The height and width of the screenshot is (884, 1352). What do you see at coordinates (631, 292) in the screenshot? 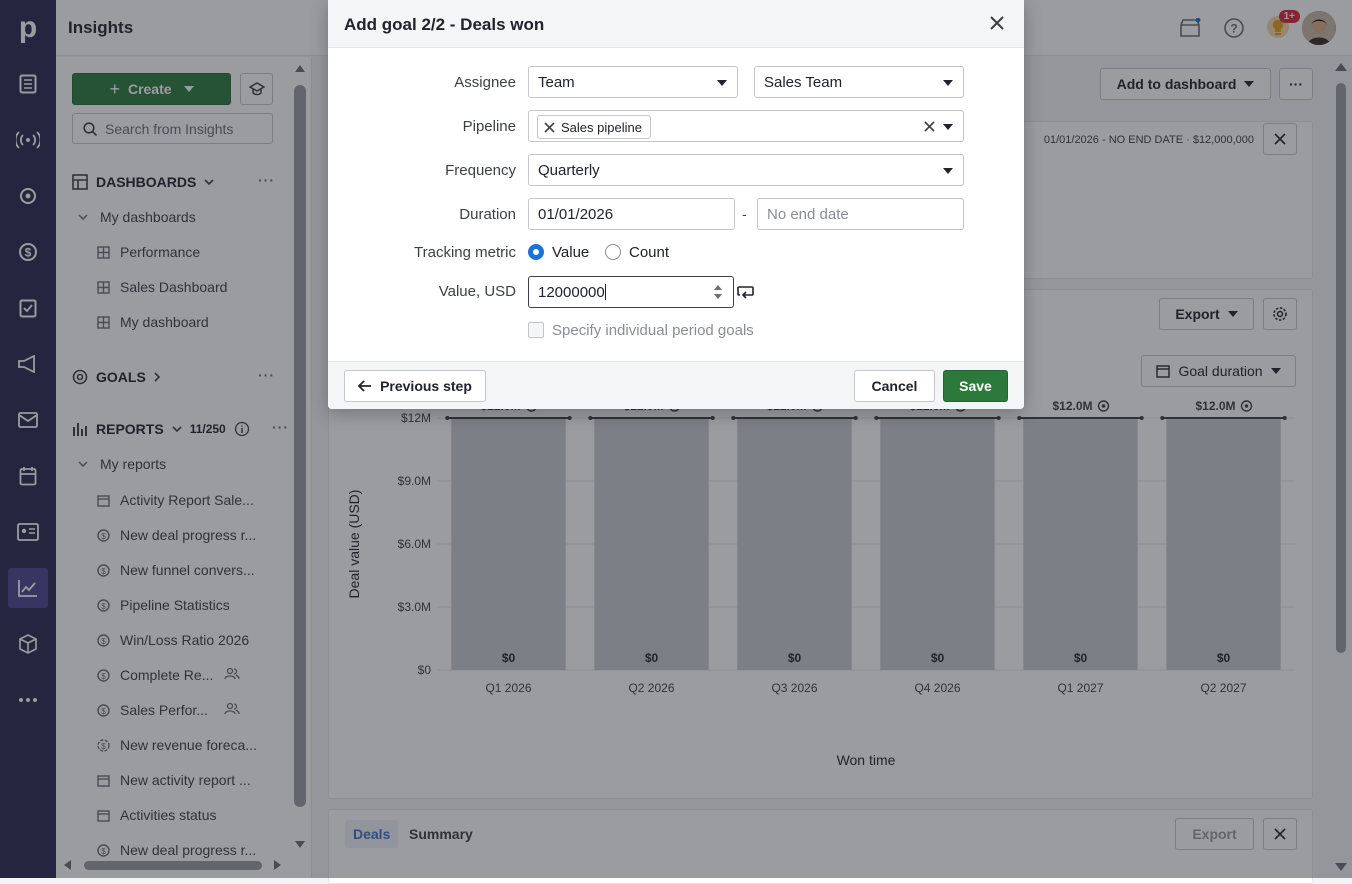
I see `value-input: 12000000` at bounding box center [631, 292].